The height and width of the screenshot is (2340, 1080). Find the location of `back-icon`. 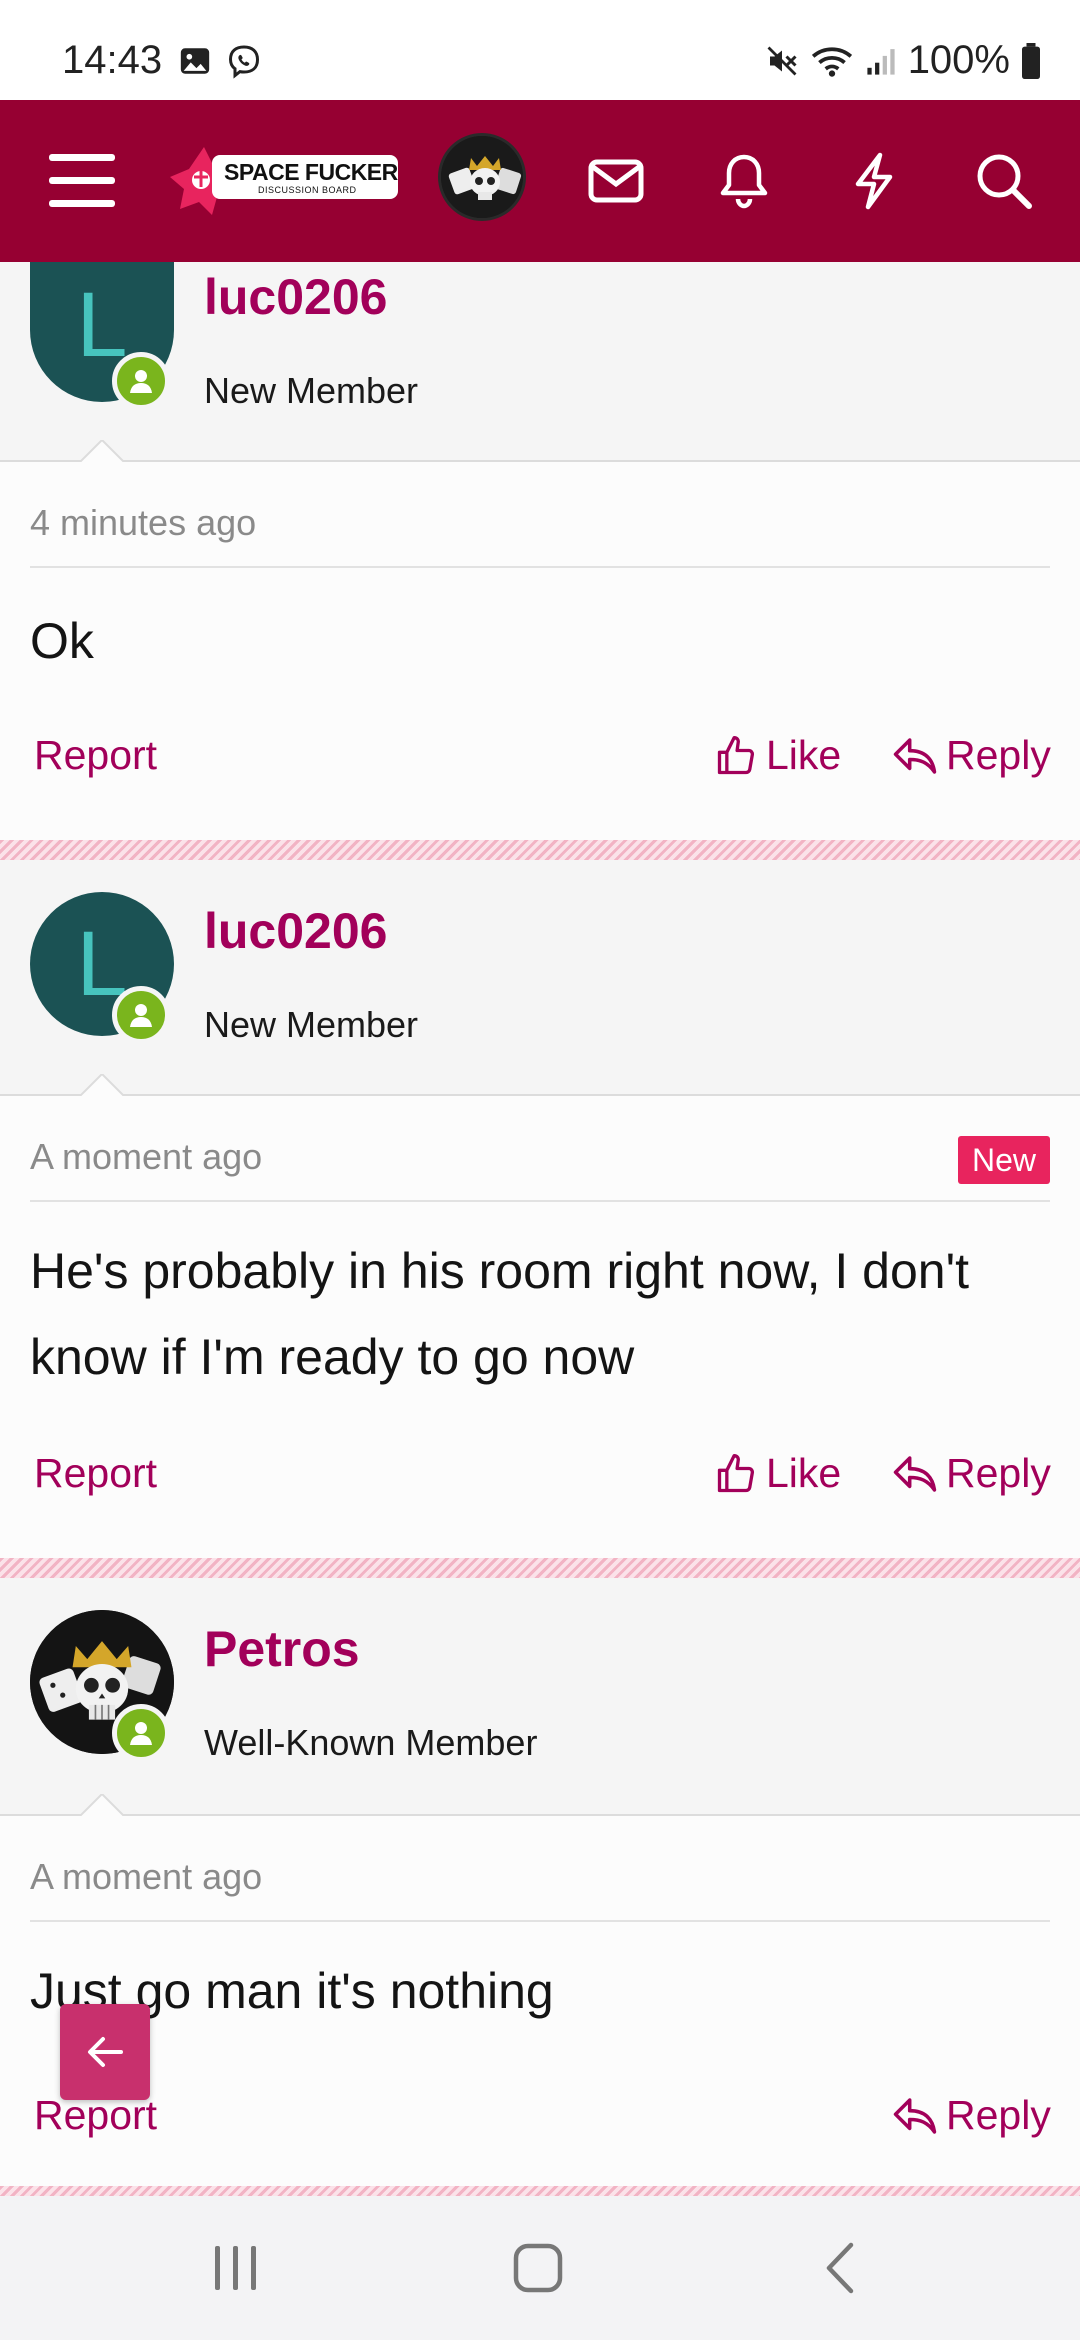

back-icon is located at coordinates (840, 2268).